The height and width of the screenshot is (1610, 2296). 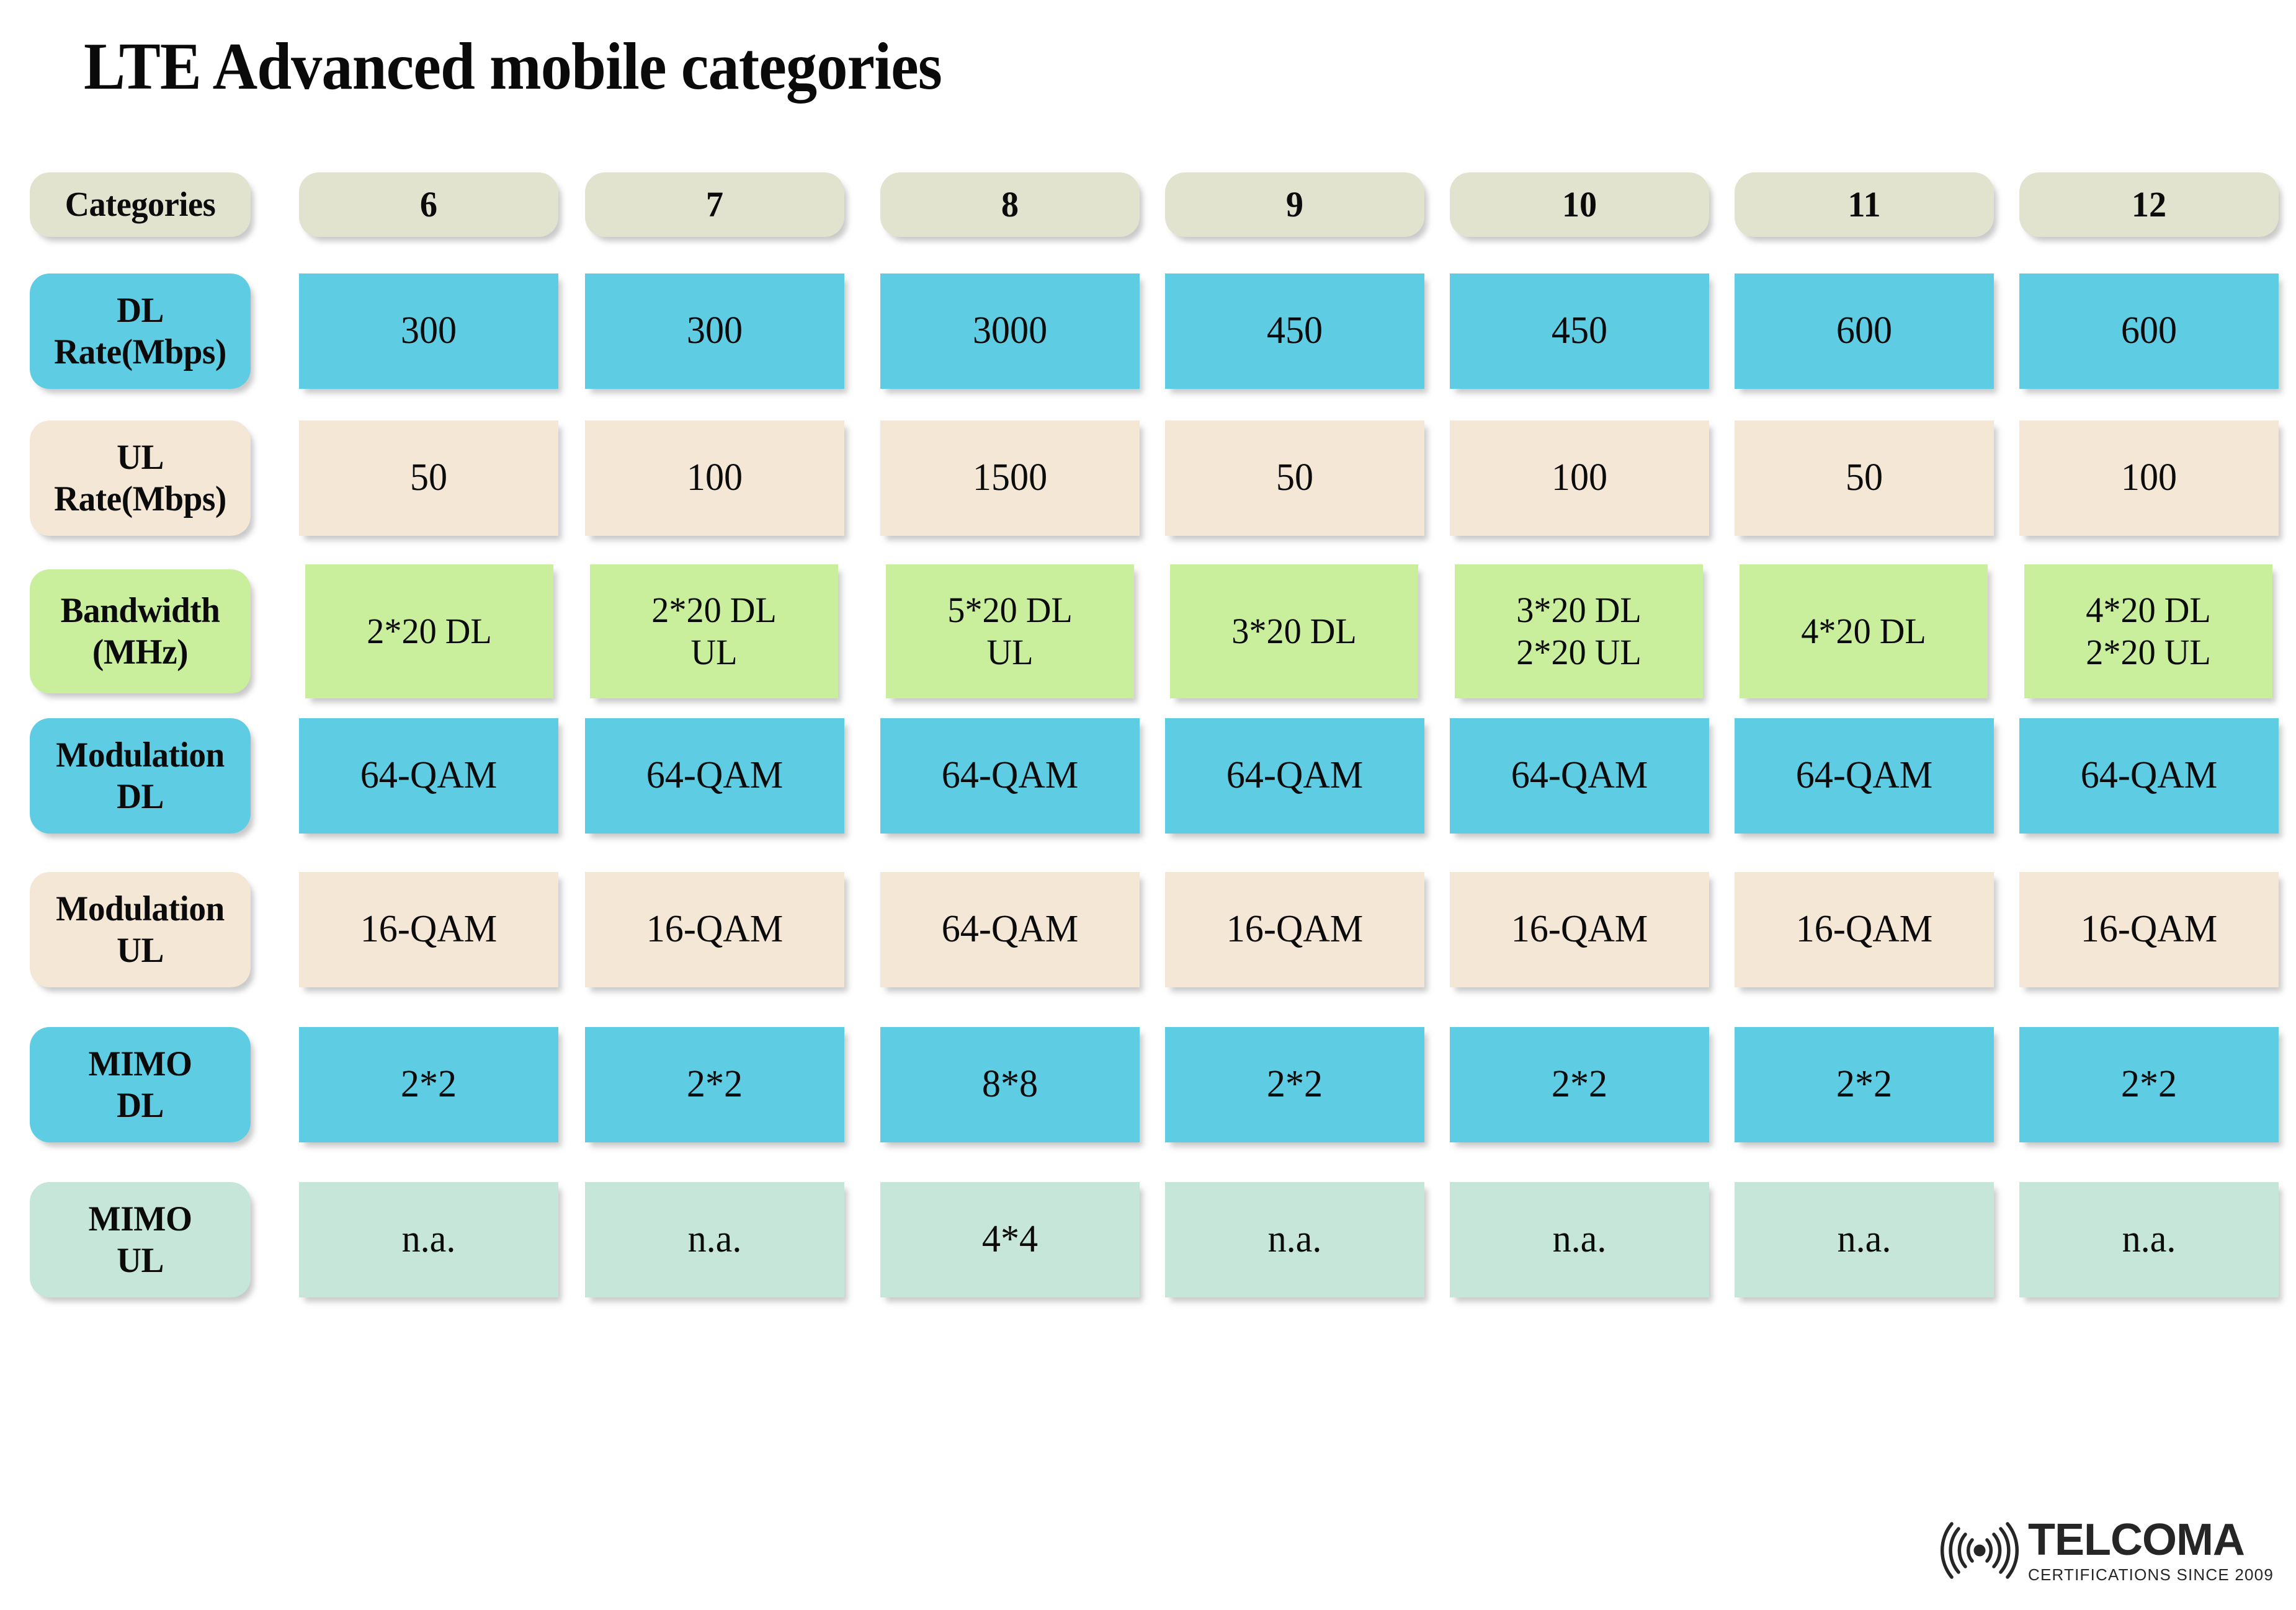 I want to click on row-label-4: Modulation DL, so click(x=140, y=776).